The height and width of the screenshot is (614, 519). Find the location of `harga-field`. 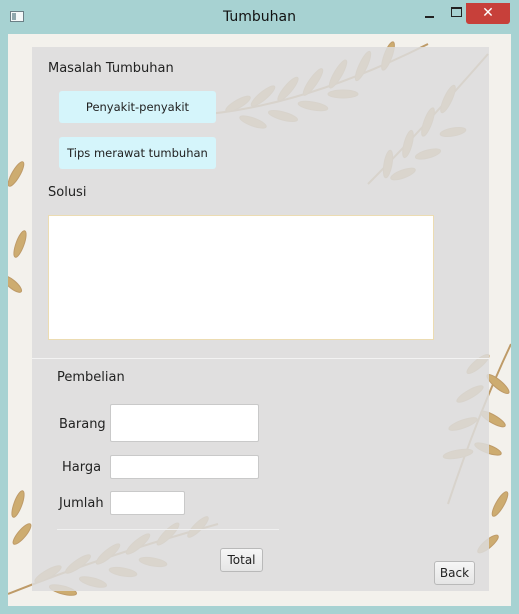

harga-field is located at coordinates (184, 467).